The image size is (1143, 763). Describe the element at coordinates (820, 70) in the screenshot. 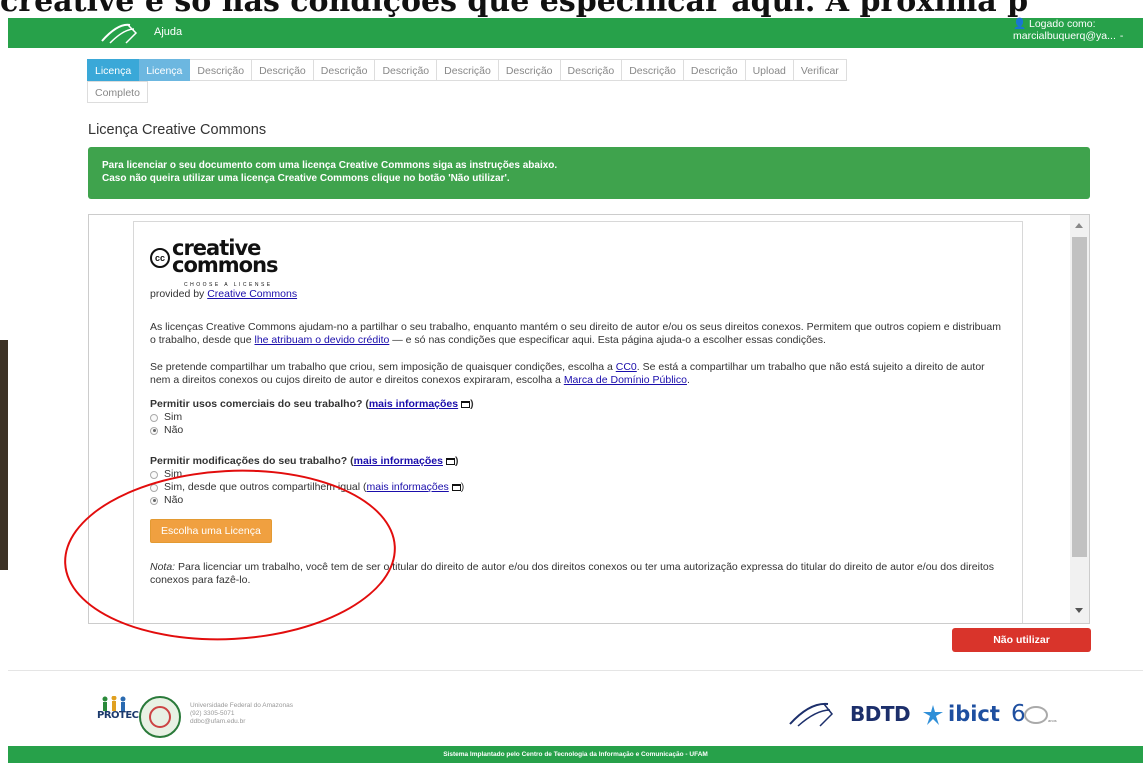

I see `tab-verificar: Verificar` at that location.